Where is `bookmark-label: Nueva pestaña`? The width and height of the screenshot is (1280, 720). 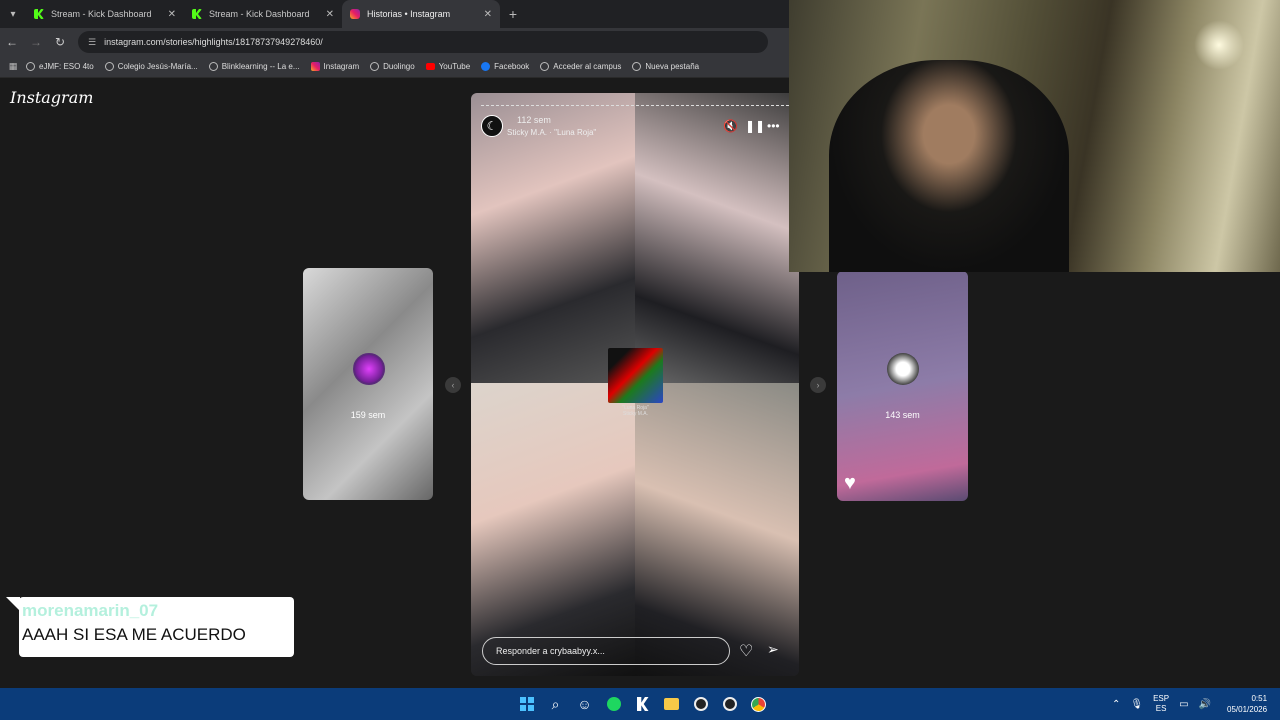
bookmark-label: Nueva pestaña is located at coordinates (672, 66).